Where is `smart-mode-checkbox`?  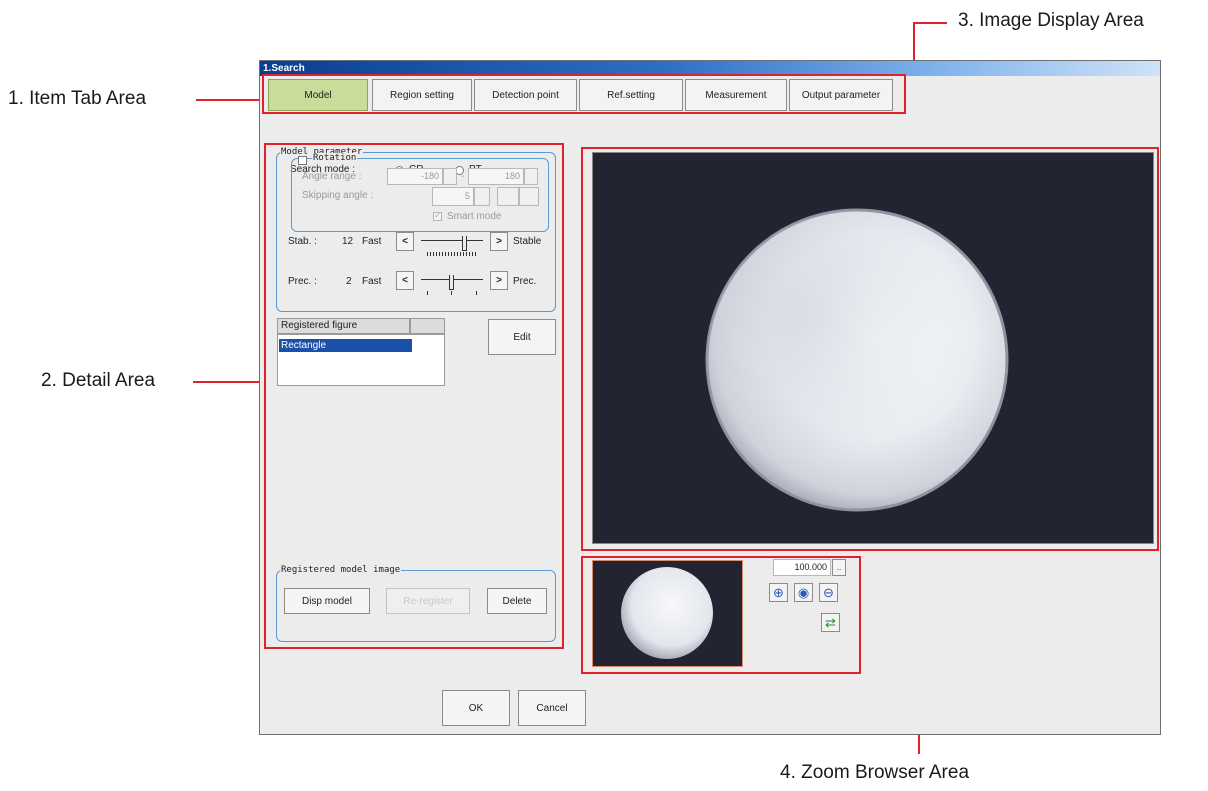
smart-mode-checkbox is located at coordinates (437, 215).